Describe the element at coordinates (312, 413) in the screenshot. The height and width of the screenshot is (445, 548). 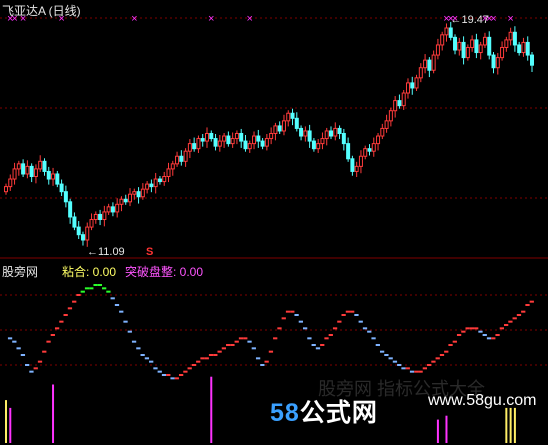
I see `watermark-char: 公` at that location.